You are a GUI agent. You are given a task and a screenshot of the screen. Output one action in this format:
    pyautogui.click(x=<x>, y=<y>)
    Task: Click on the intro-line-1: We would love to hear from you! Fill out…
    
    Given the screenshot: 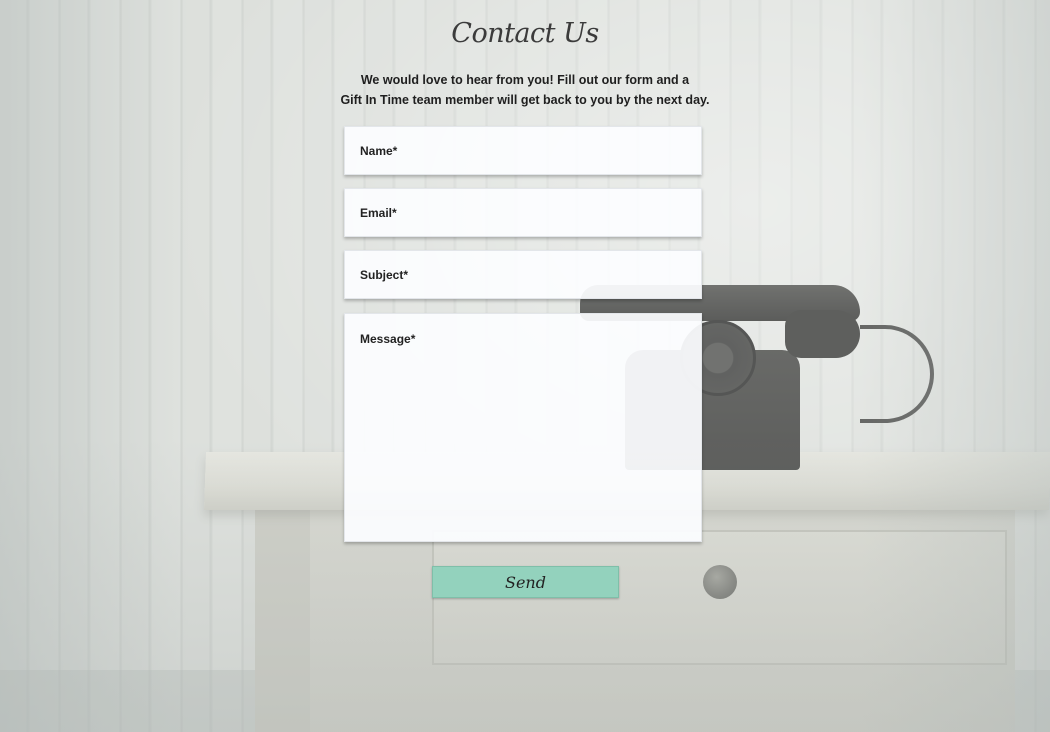 What is the action you would take?
    pyautogui.click(x=525, y=80)
    